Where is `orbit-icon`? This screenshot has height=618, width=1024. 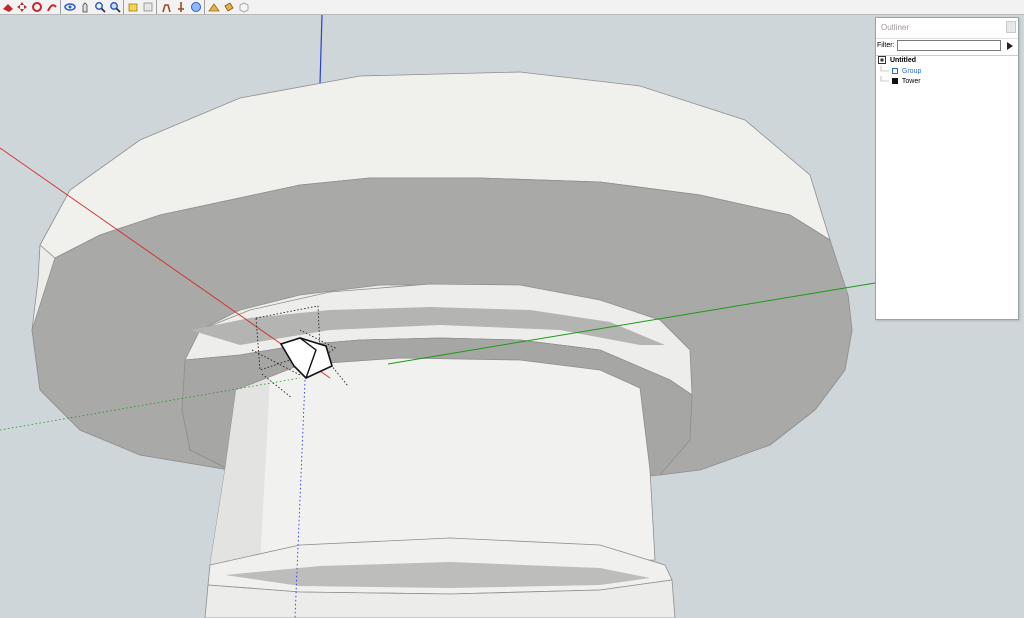
orbit-icon is located at coordinates (69, 7).